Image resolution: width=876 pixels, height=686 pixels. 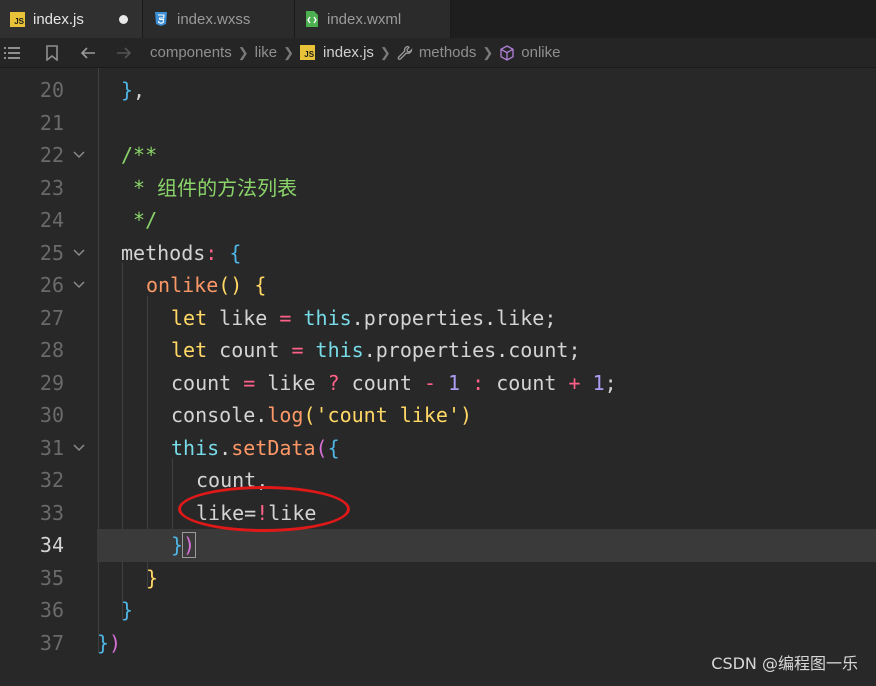 What do you see at coordinates (255, 447) in the screenshot?
I see `code-text: this.setData({` at bounding box center [255, 447].